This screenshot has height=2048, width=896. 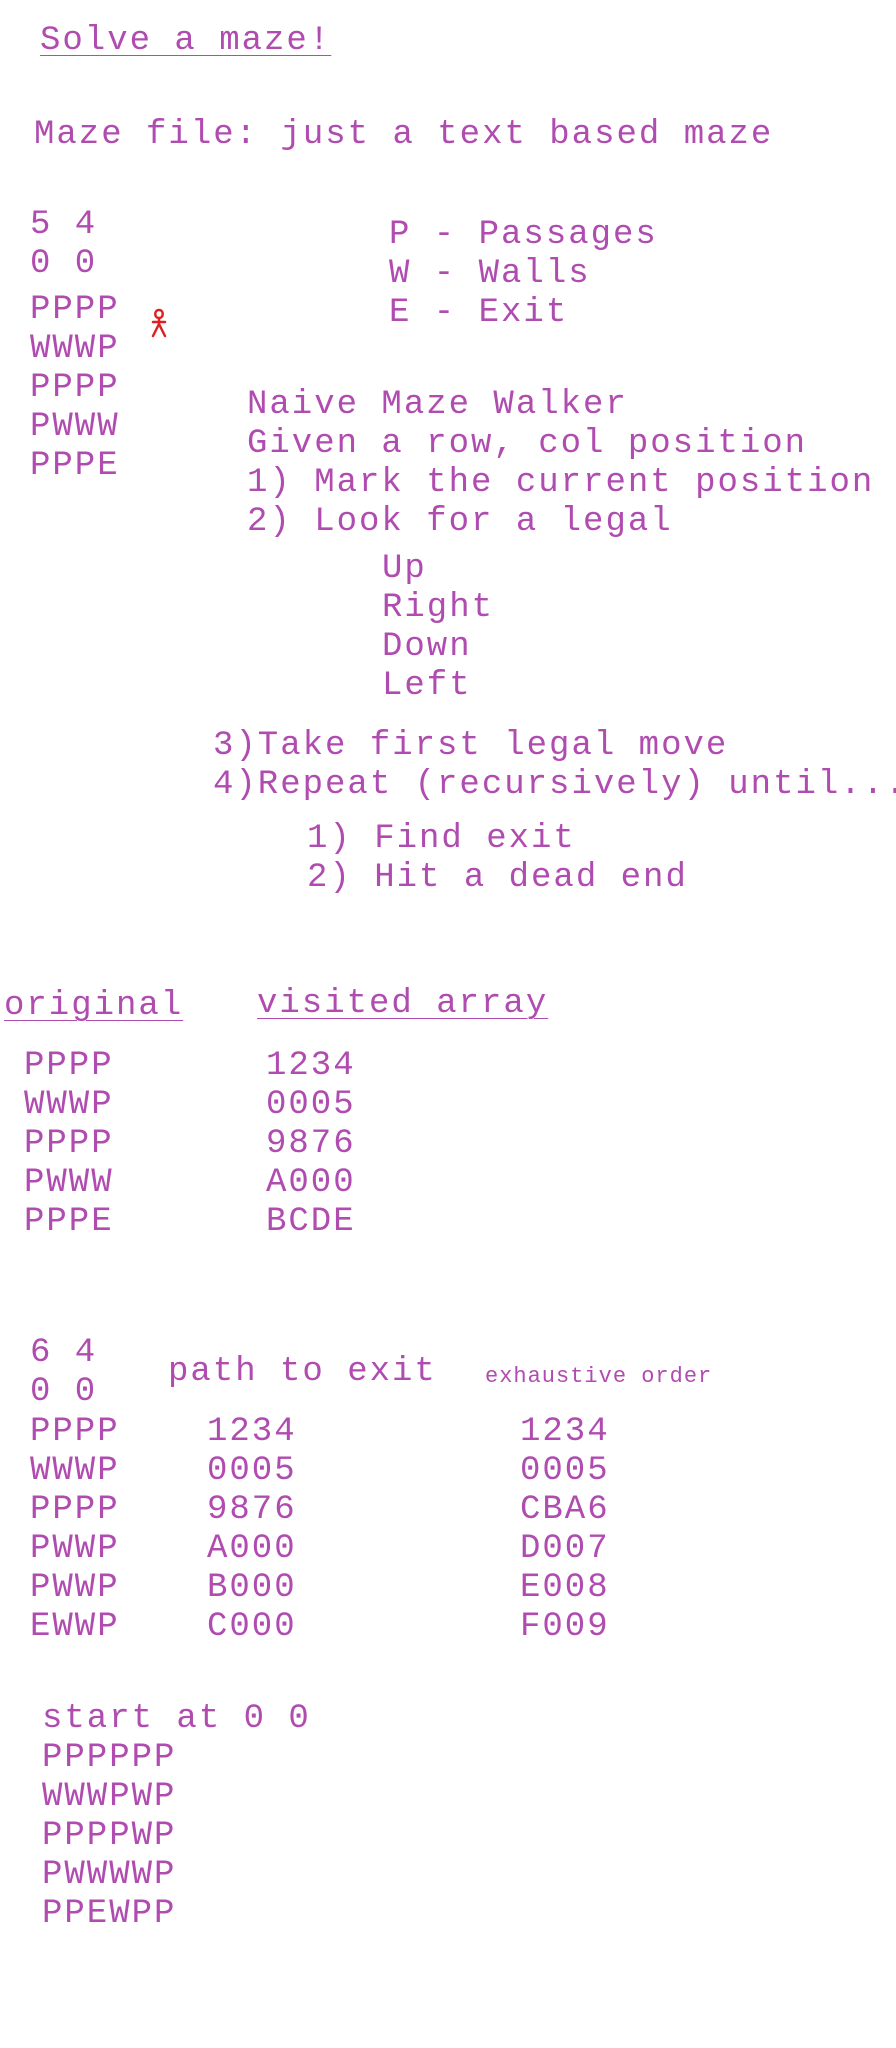 What do you see at coordinates (311, 1222) in the screenshot?
I see `visited-row: BCDE` at bounding box center [311, 1222].